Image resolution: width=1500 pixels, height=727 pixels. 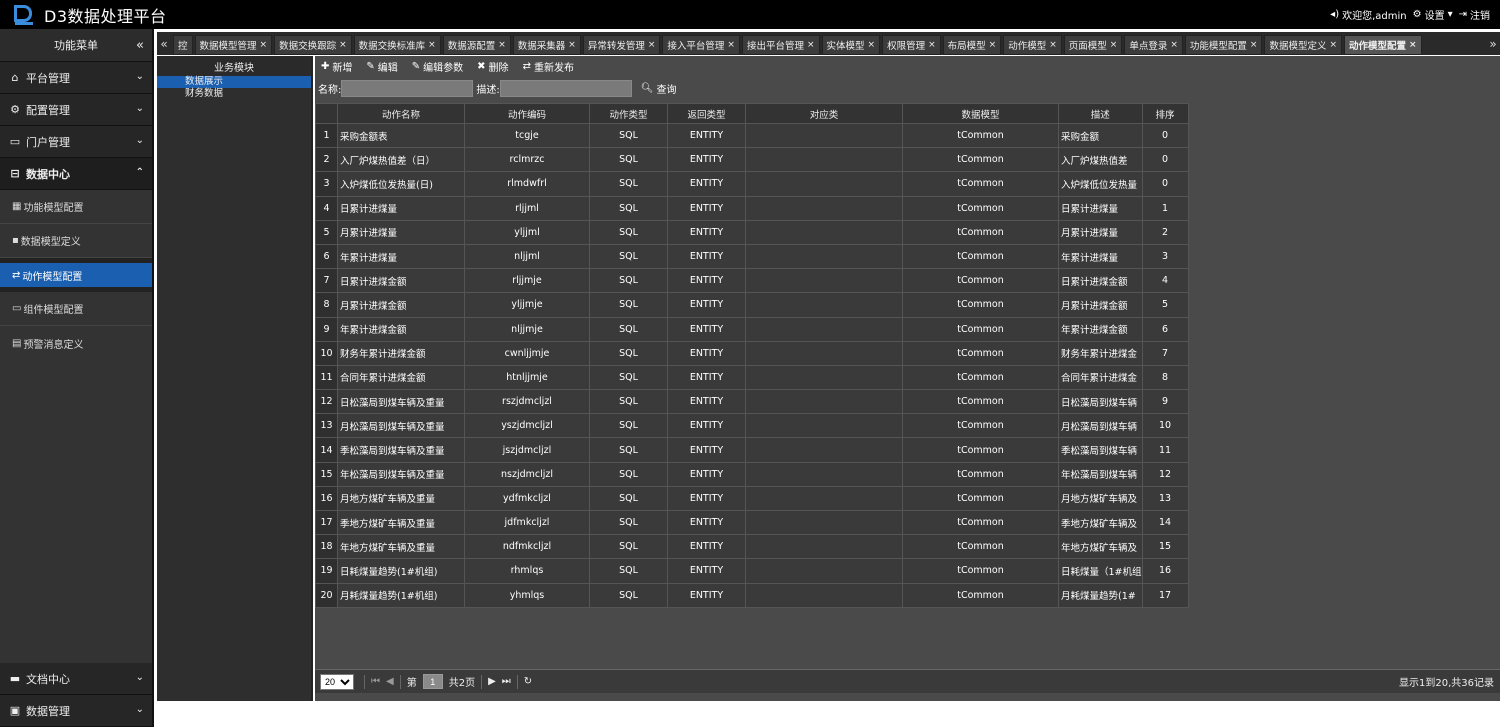 I want to click on page-size-select: 20, so click(x=337, y=681).